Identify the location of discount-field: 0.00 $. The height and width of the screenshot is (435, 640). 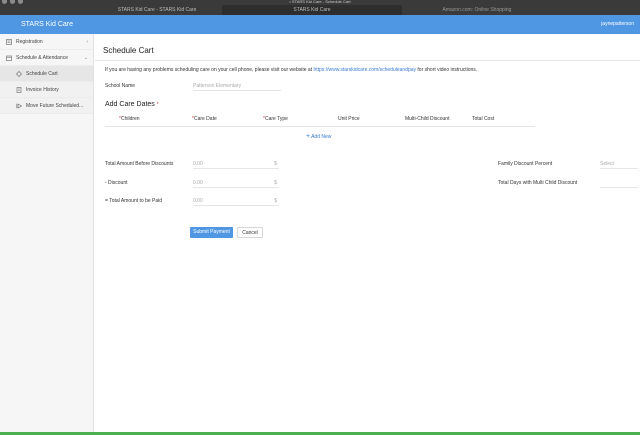
(236, 183).